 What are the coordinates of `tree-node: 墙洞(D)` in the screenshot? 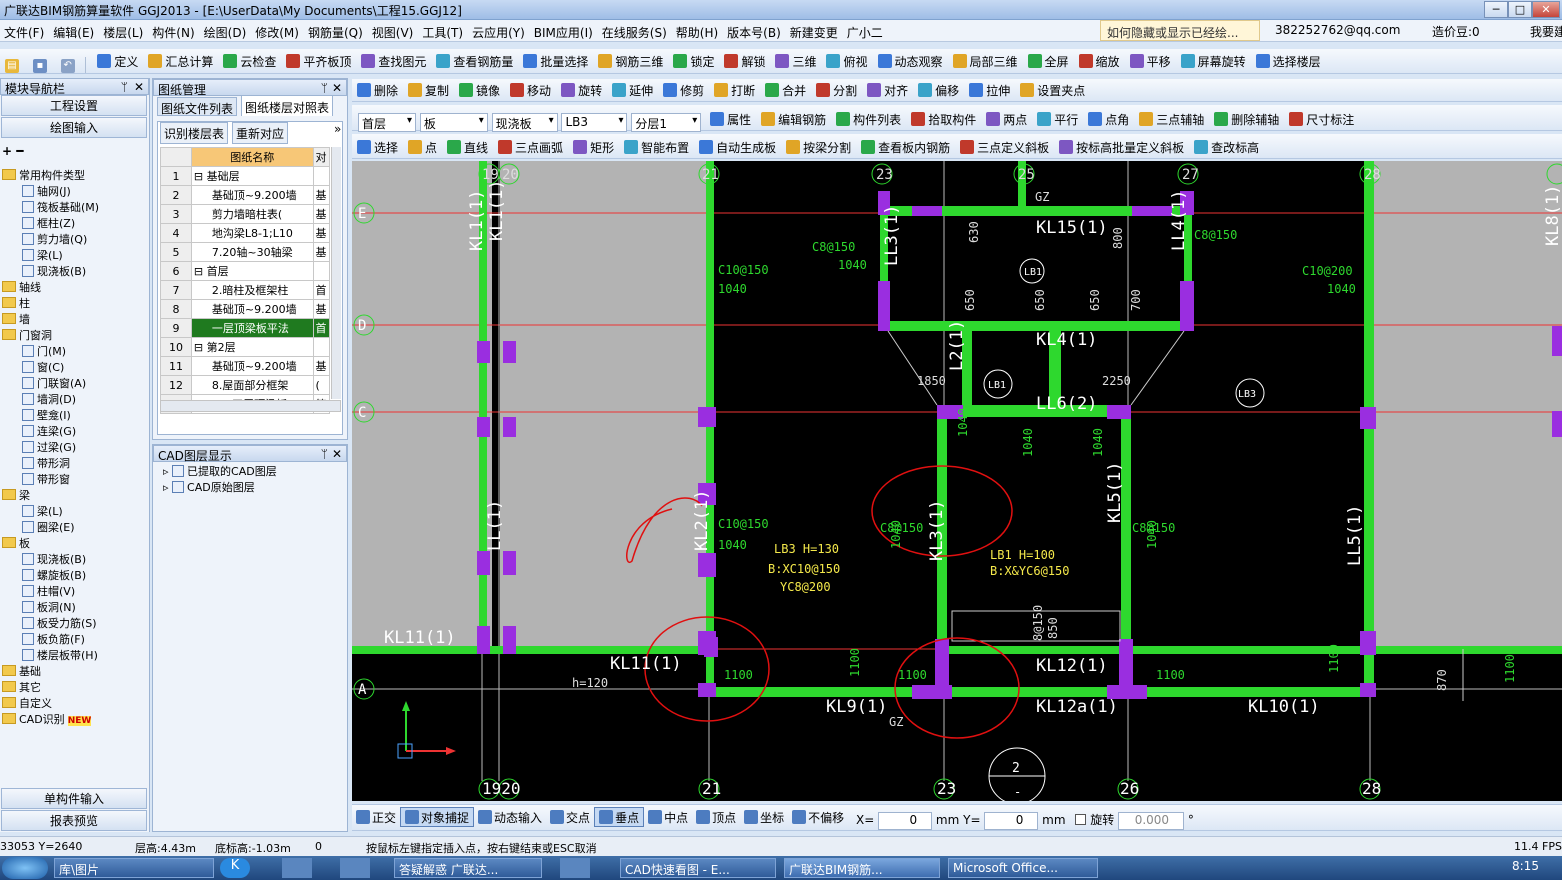 It's located at (75, 400).